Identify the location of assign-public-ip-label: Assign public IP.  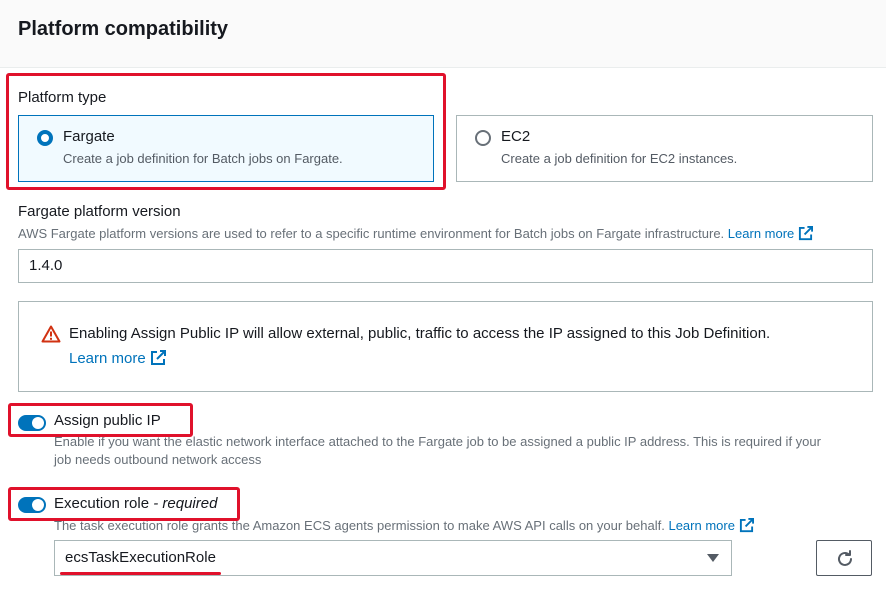
(107, 420).